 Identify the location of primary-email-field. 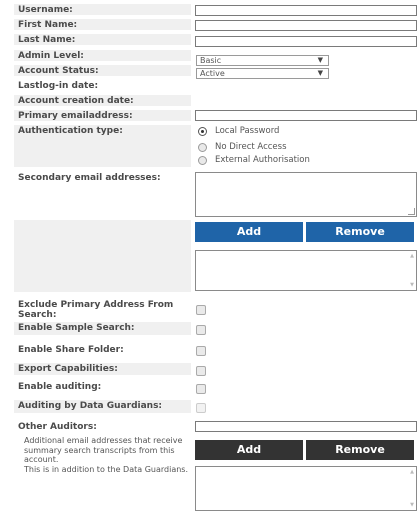
(306, 115).